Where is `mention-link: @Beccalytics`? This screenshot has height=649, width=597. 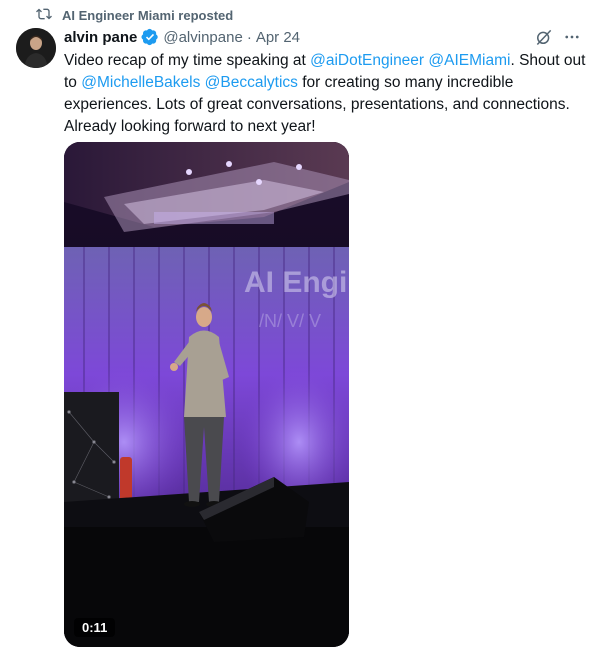
mention-link: @Beccalytics is located at coordinates (251, 82).